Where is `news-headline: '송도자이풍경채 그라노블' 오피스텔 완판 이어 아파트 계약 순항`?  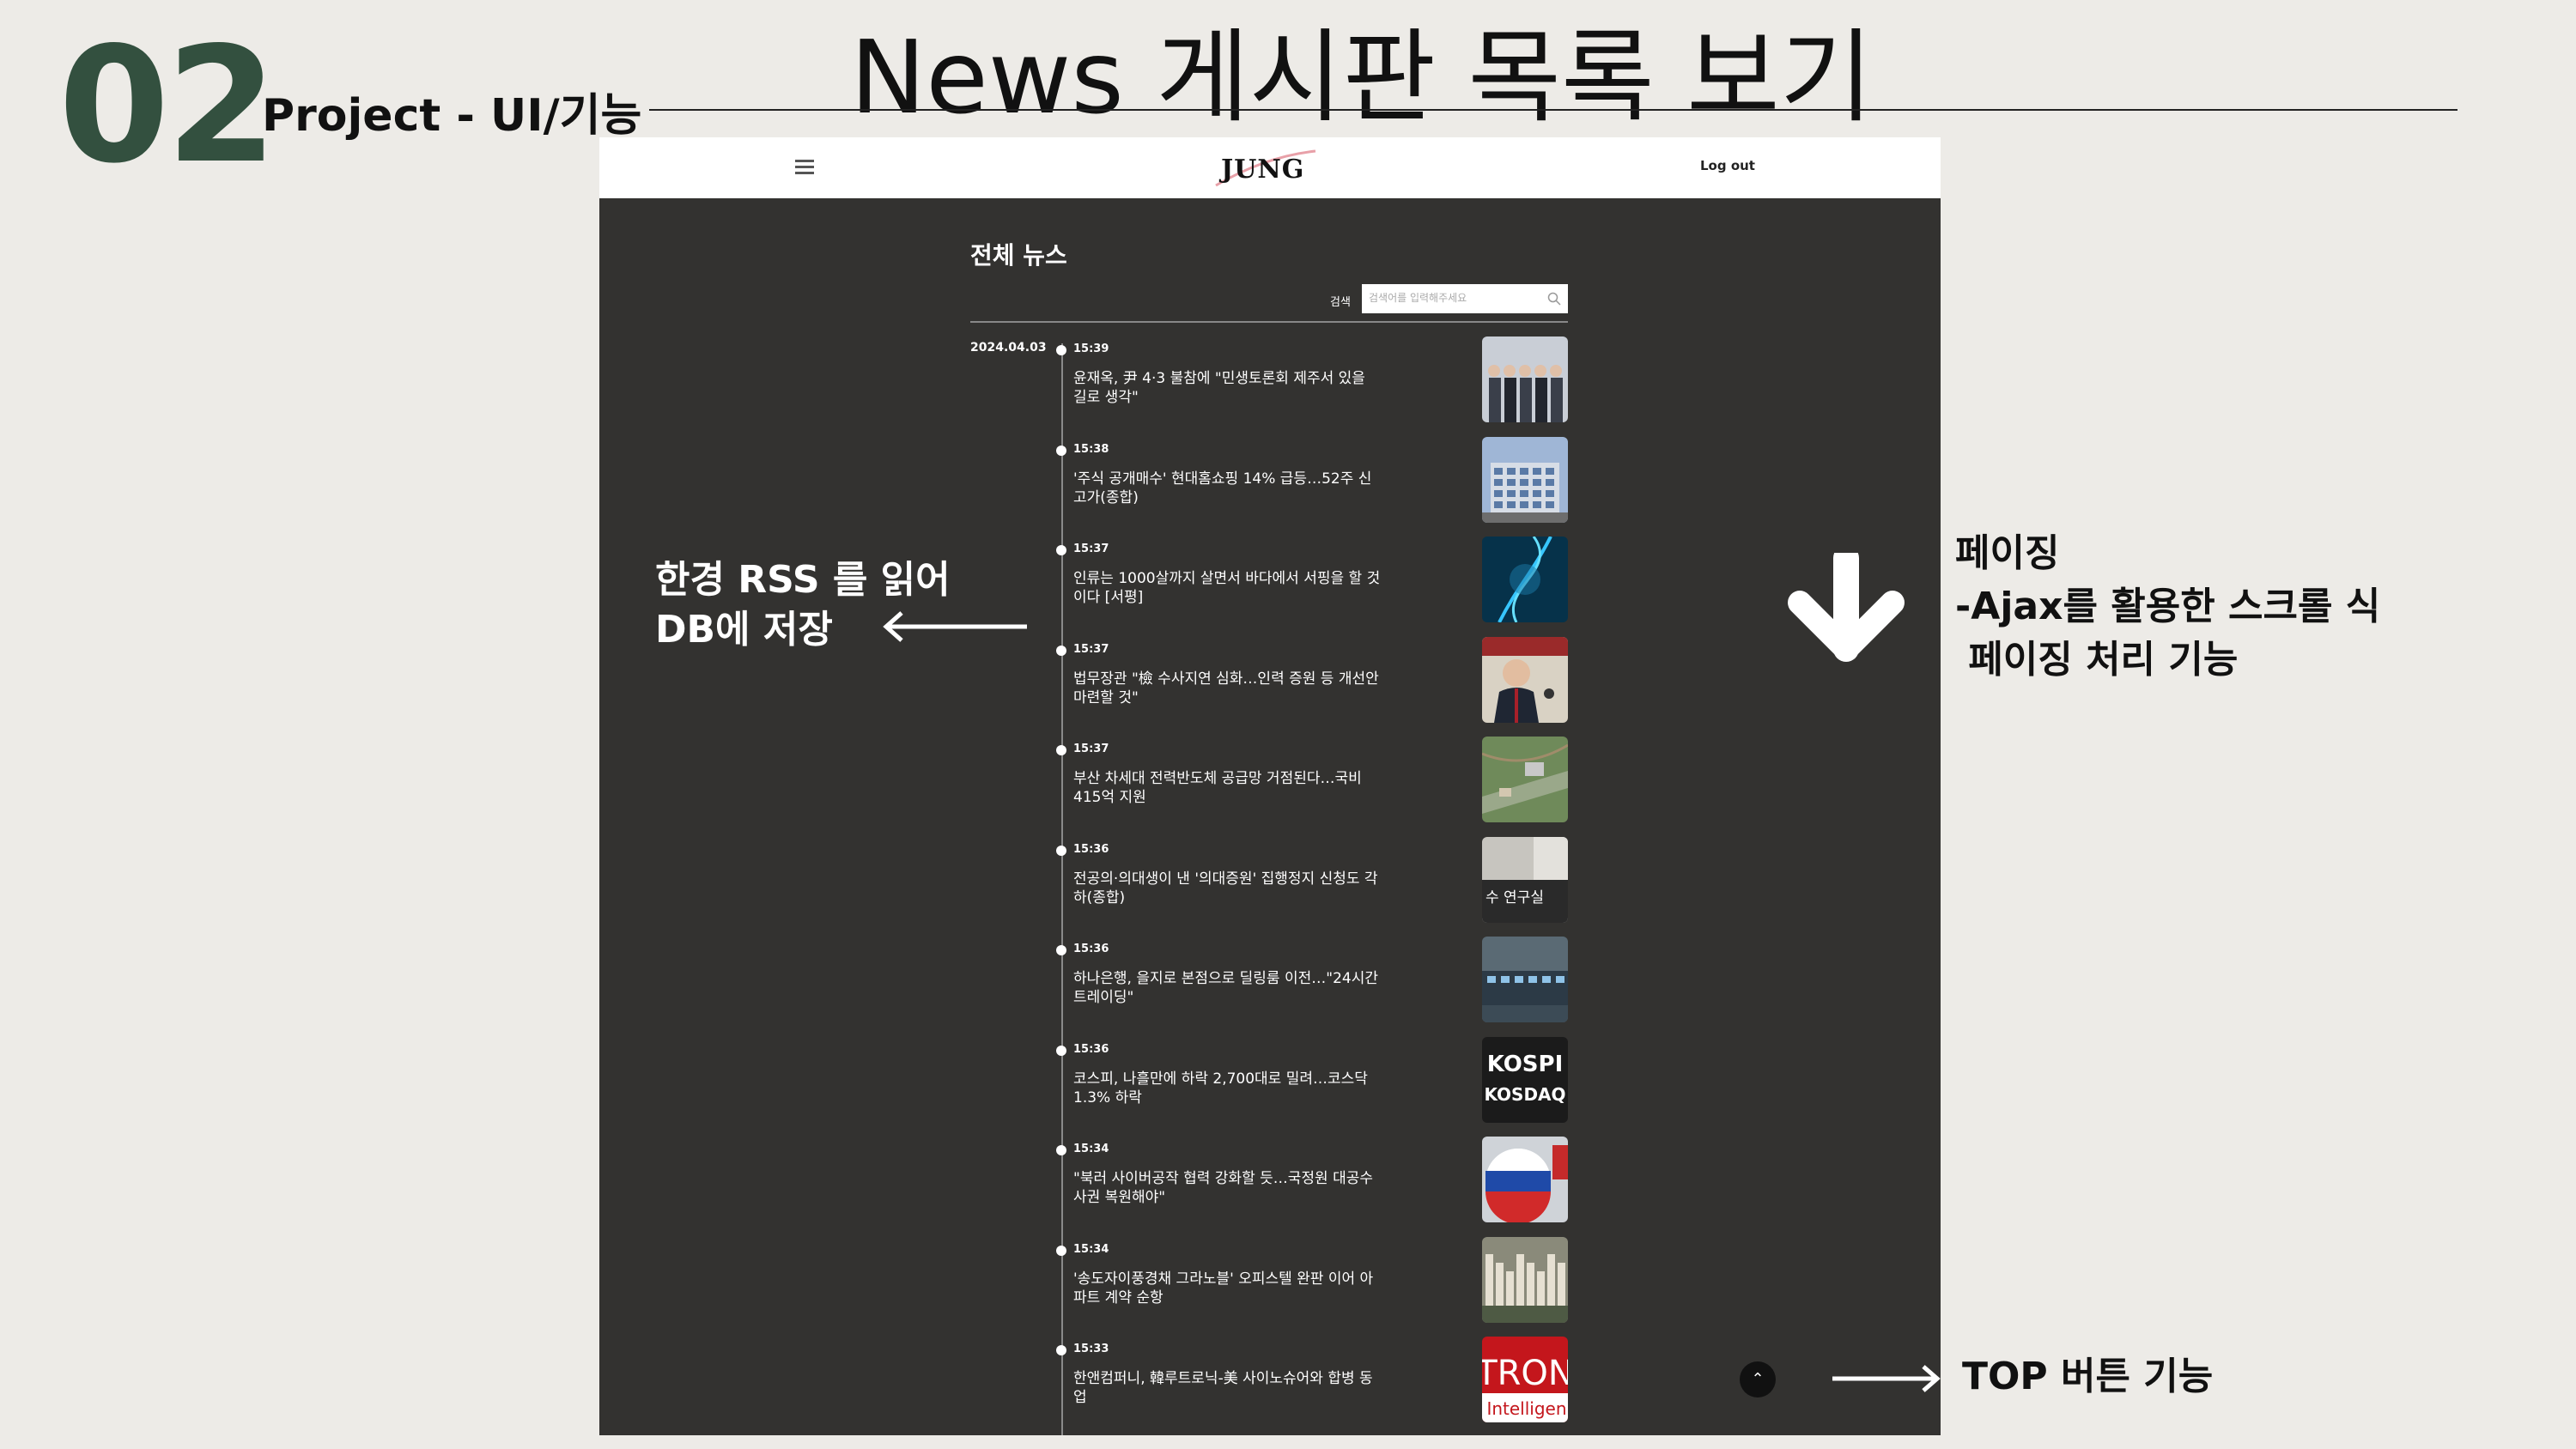
news-headline: '송도자이풍경채 그라노블' 오피스텔 완판 이어 아파트 계약 순항 is located at coordinates (1228, 1288).